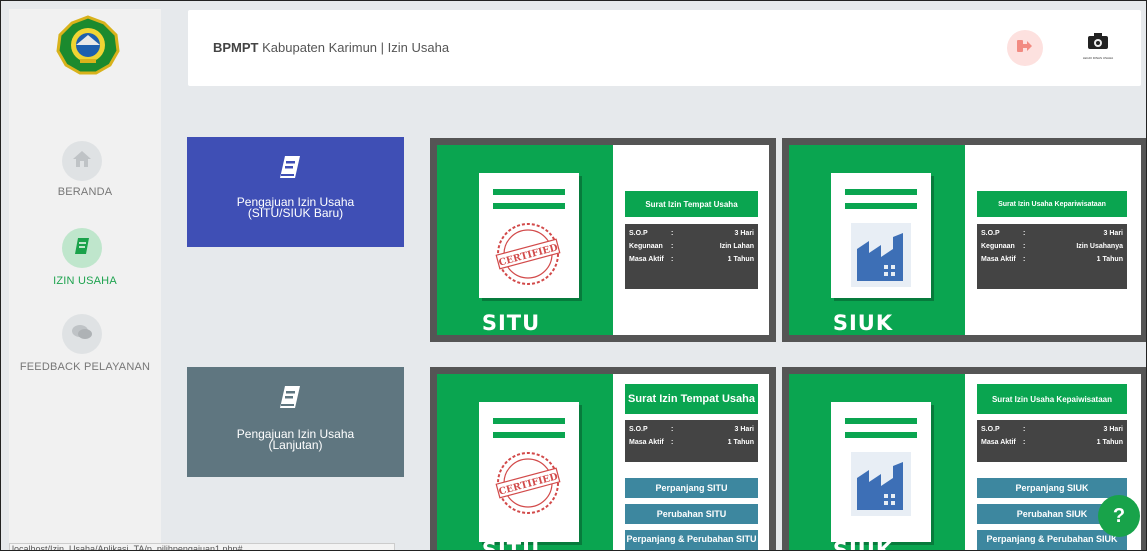 The width and height of the screenshot is (1147, 551). Describe the element at coordinates (1052, 488) in the screenshot. I see `perpanjang-siuk-button: Perpanjang SIUK` at that location.